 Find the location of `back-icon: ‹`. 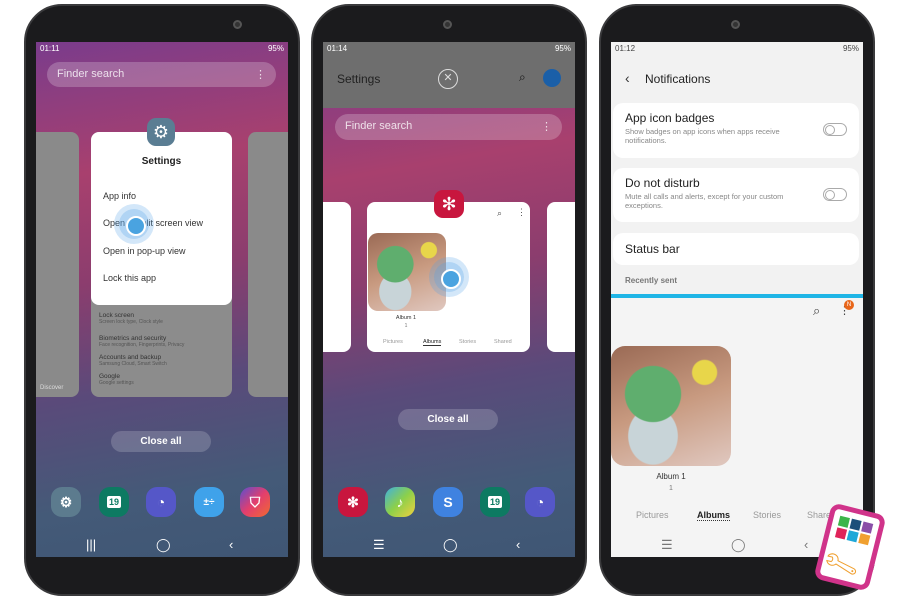

back-icon: ‹ is located at coordinates (627, 78).